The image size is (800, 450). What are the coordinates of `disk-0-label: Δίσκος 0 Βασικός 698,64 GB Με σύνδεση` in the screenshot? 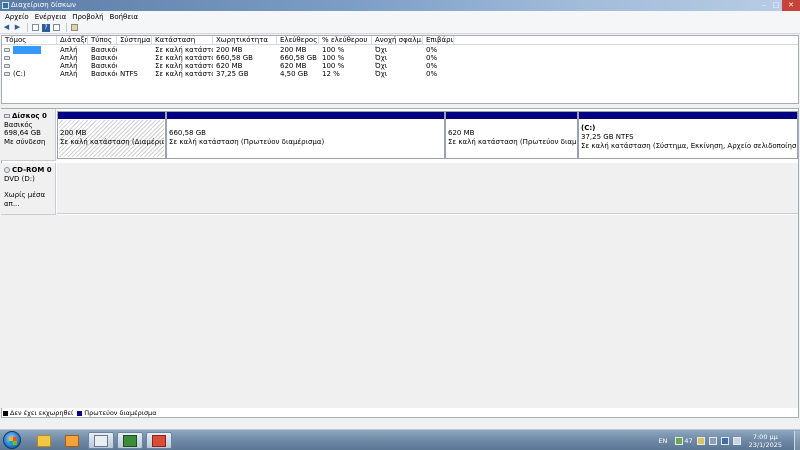 It's located at (28, 135).